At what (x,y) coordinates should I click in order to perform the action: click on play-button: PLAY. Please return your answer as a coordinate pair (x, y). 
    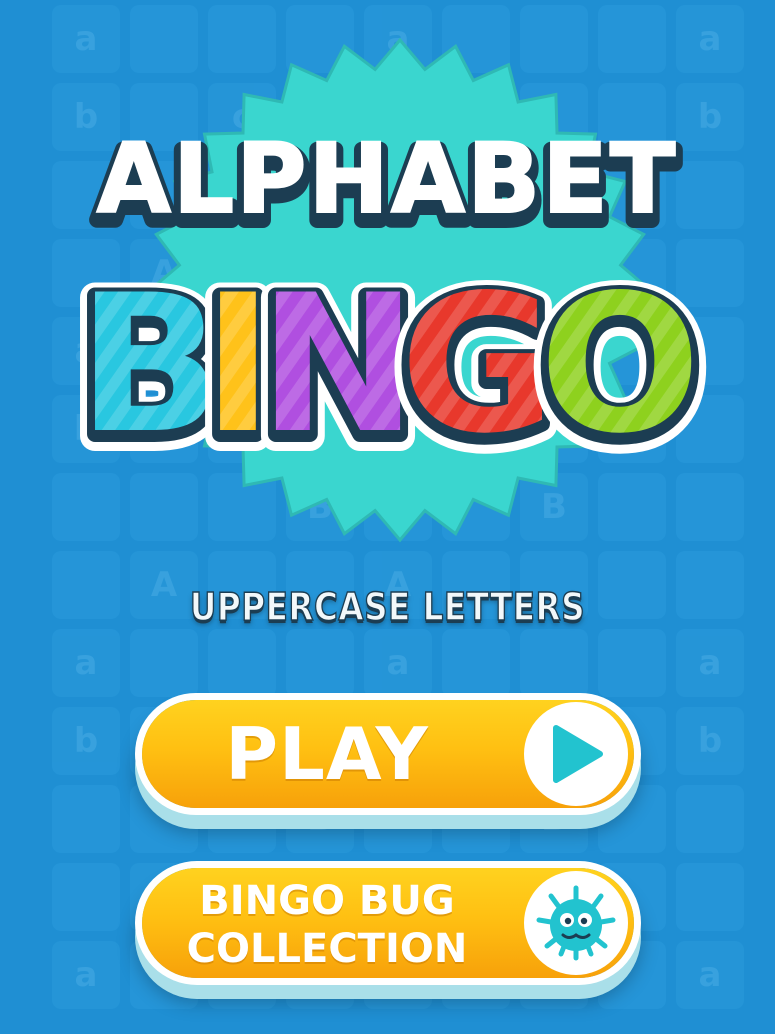
    Looking at the image, I should click on (388, 754).